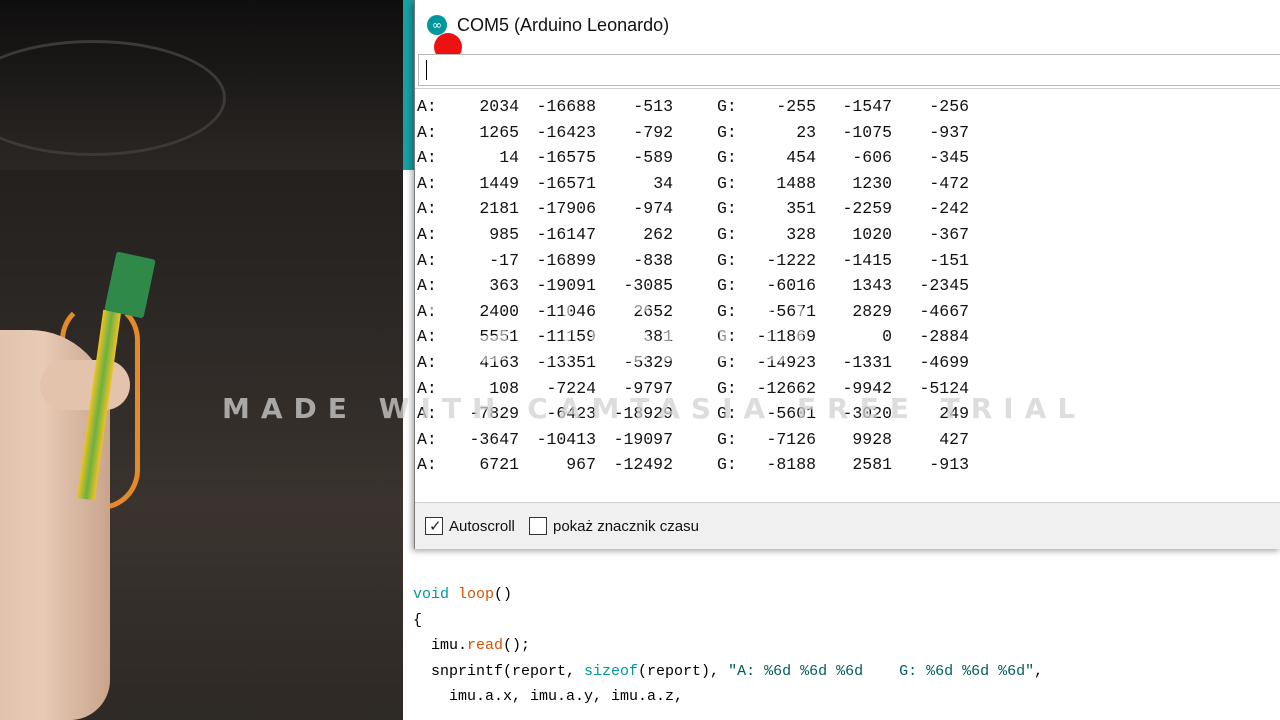 Image resolution: width=1280 pixels, height=720 pixels. I want to click on code-token: imu., so click(440, 645).